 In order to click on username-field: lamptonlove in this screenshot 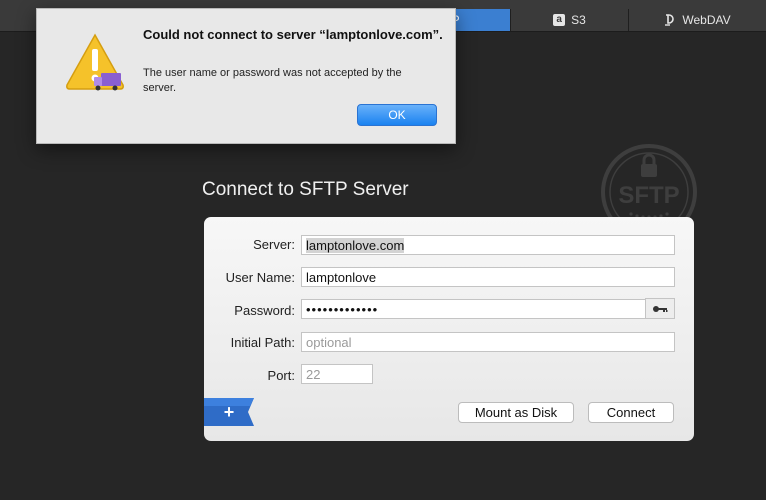, I will do `click(488, 277)`.